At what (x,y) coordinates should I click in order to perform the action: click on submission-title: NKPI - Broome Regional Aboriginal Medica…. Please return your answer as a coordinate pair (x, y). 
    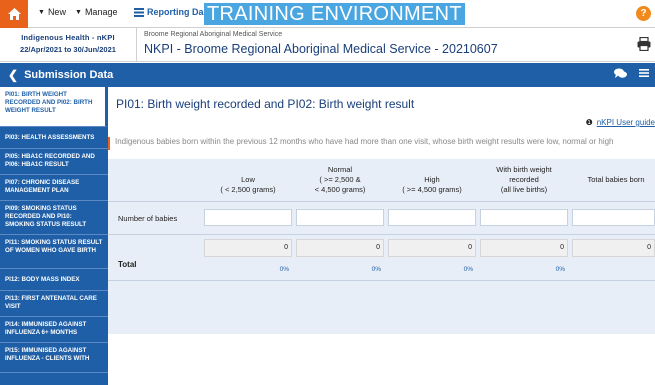
    Looking at the image, I should click on (321, 49).